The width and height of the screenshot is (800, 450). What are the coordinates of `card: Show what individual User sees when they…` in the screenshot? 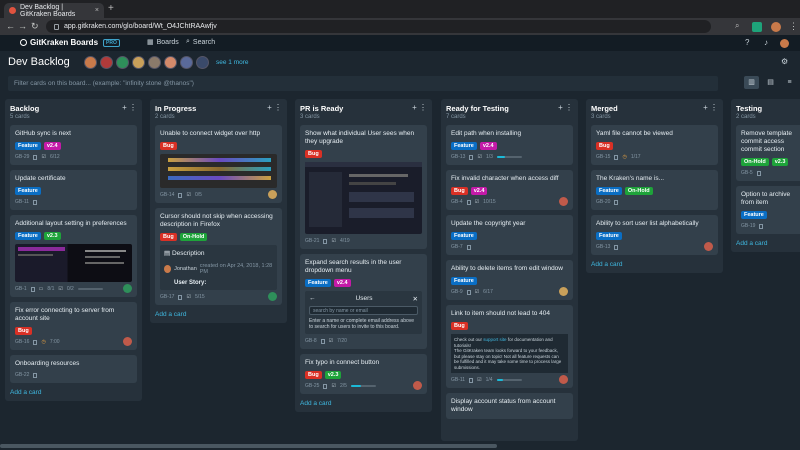 It's located at (363, 187).